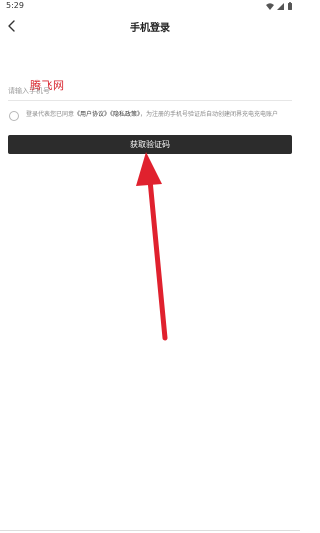  I want to click on signal-icon, so click(280, 6).